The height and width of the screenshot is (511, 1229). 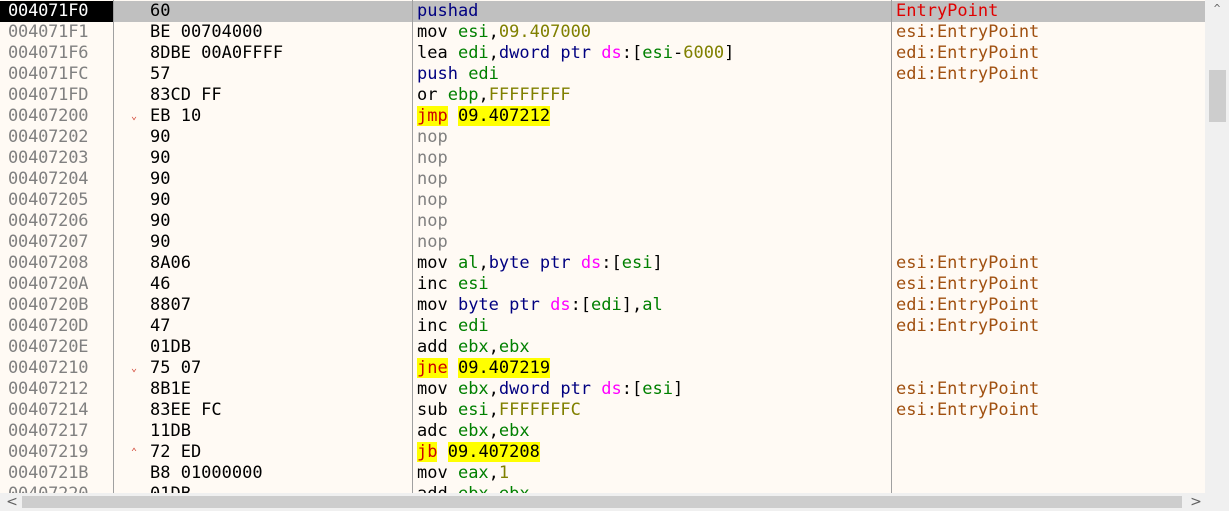 What do you see at coordinates (48, 389) in the screenshot?
I see `address-cell: 00407212` at bounding box center [48, 389].